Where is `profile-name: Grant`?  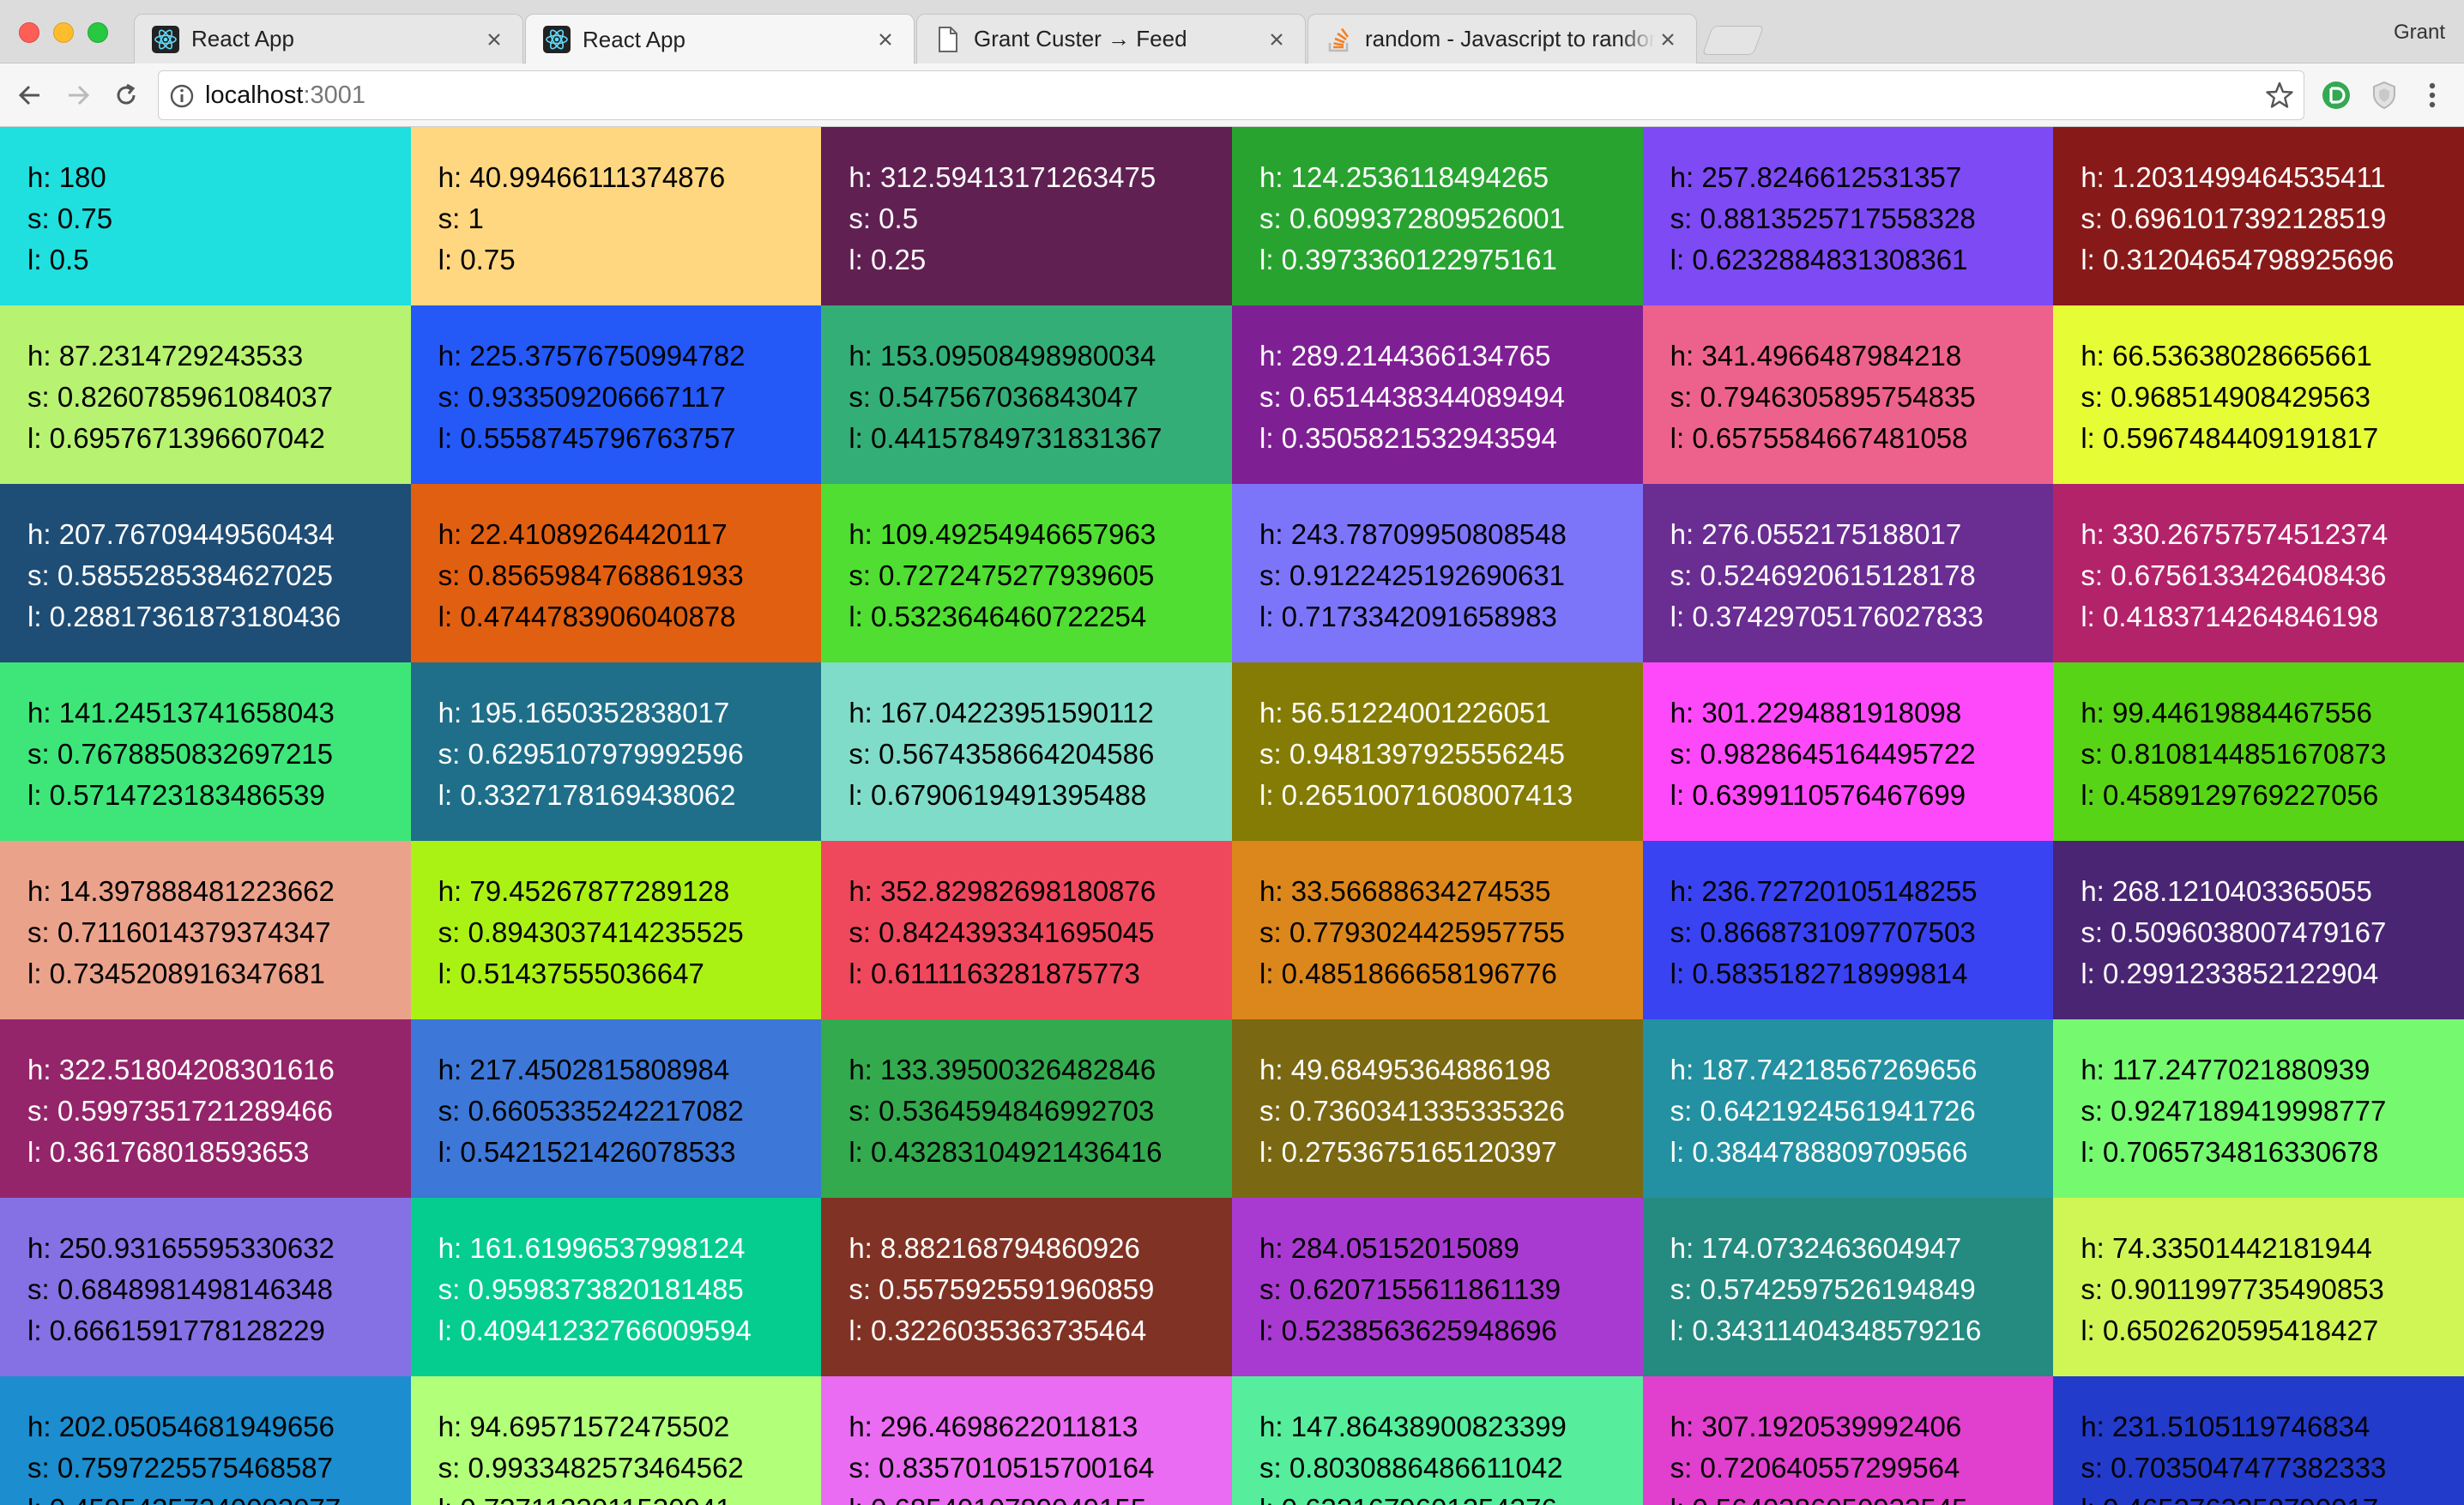
profile-name: Grant is located at coordinates (2419, 33).